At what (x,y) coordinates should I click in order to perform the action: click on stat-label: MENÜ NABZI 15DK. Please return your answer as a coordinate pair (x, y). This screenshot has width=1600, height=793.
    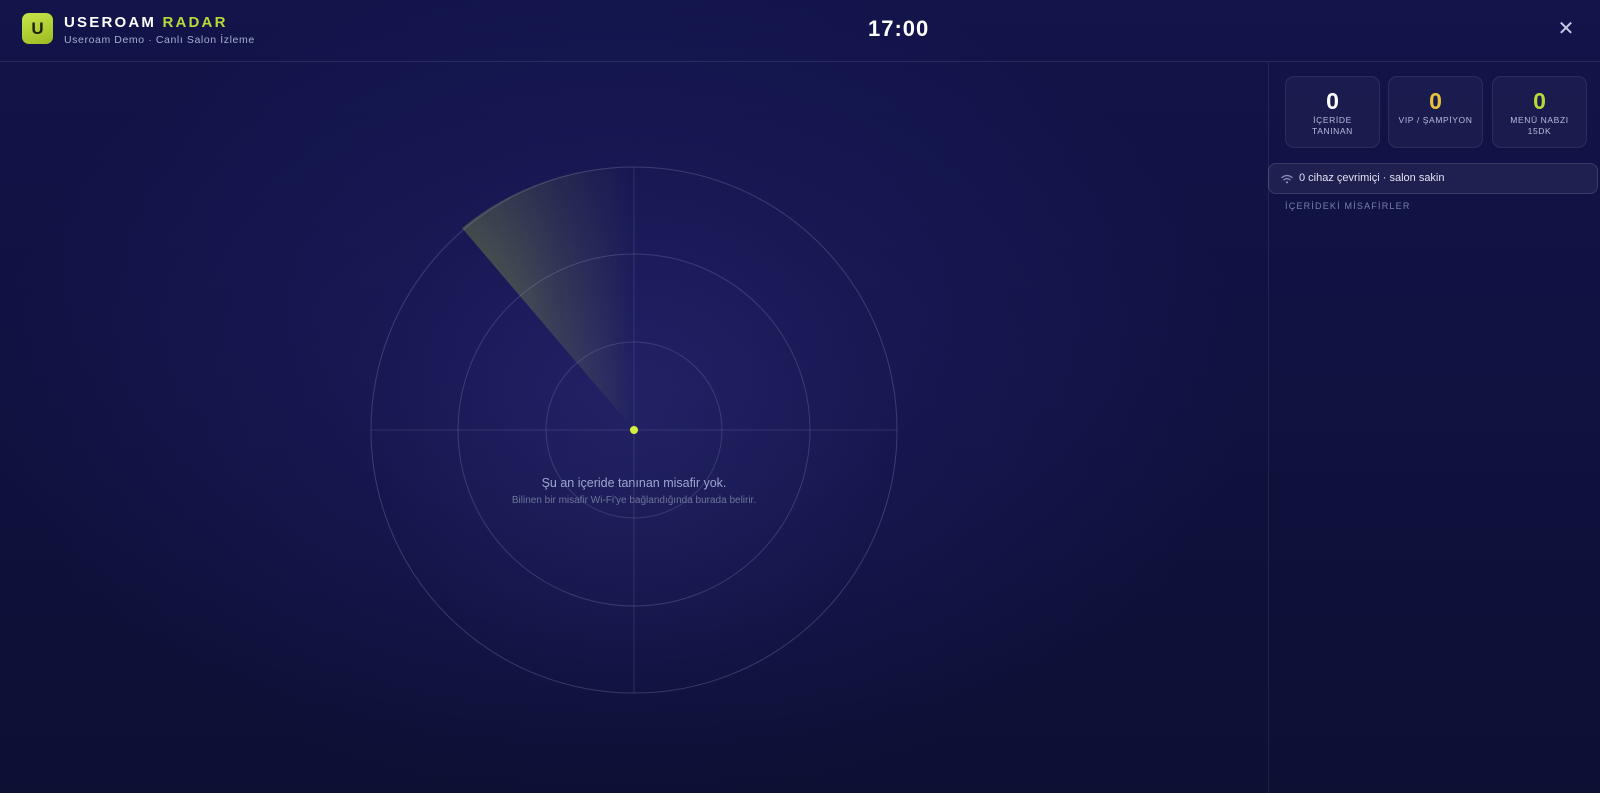
    Looking at the image, I should click on (1539, 125).